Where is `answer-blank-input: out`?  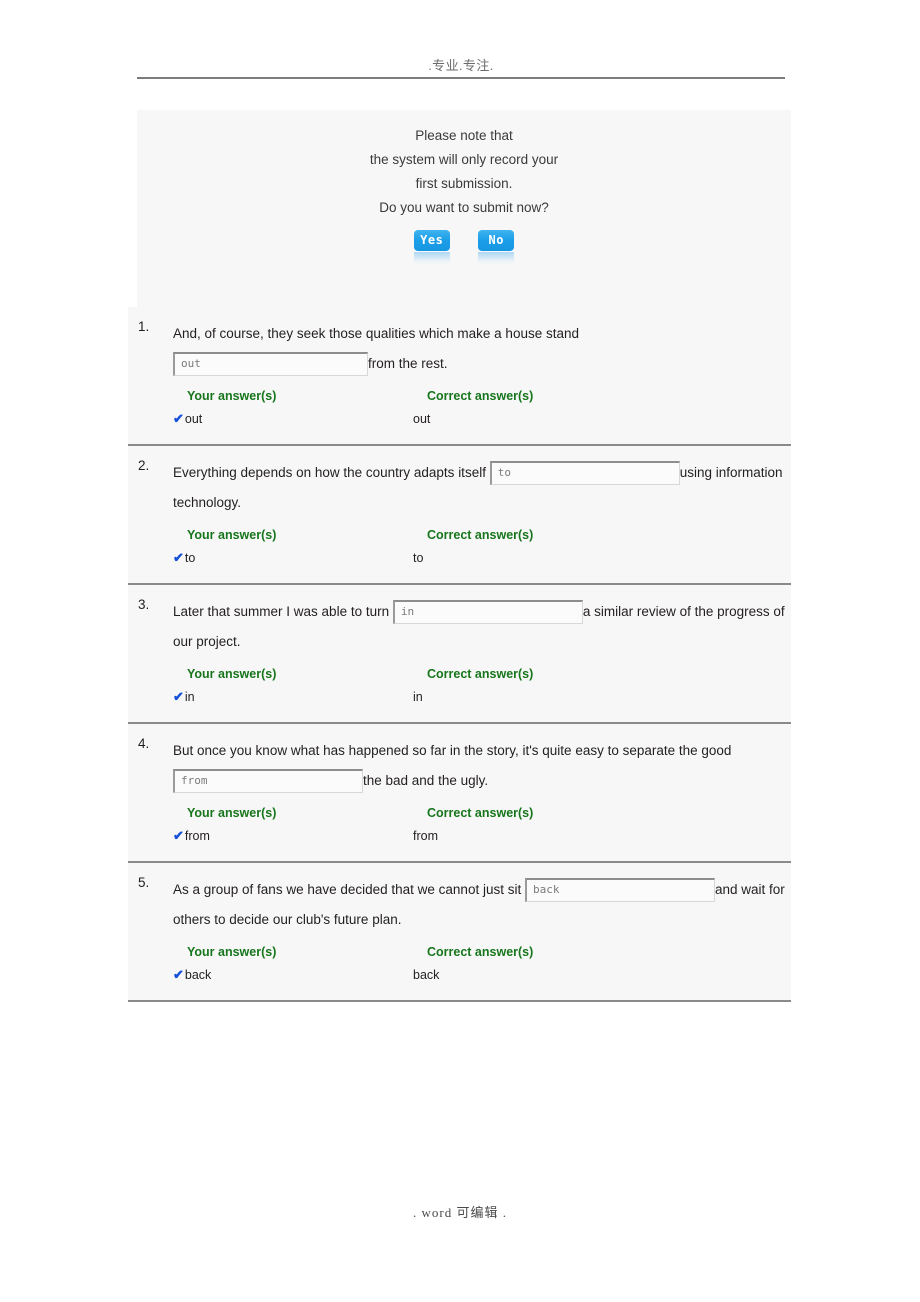 answer-blank-input: out is located at coordinates (270, 364).